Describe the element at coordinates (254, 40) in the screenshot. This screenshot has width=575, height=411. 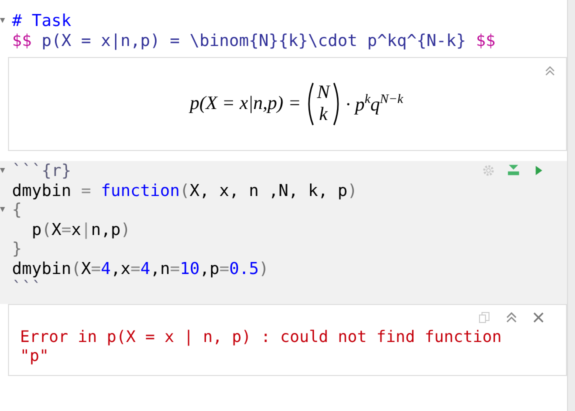
I see `code-line: $$ p(X = x|n,p) = \binom{N}{k}\cdot p^kq^{N-k} $$` at that location.